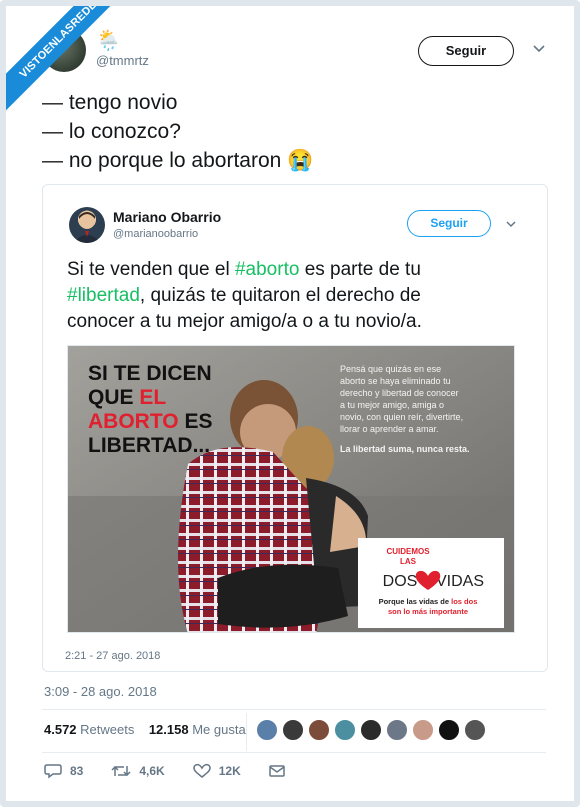 The width and height of the screenshot is (580, 807). What do you see at coordinates (145, 729) in the screenshot?
I see `stats-row: 4.572 Retweets 12.158 Me gusta` at bounding box center [145, 729].